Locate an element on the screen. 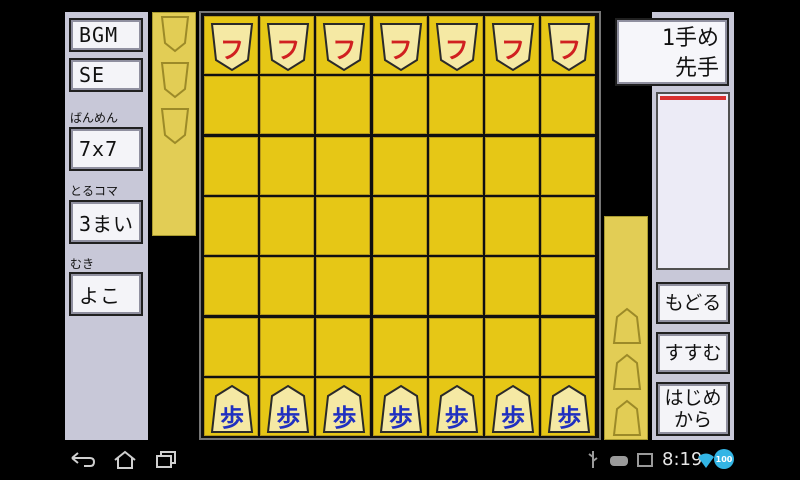 This screenshot has height=480, width=800. restart-button: はじめ から is located at coordinates (693, 409).